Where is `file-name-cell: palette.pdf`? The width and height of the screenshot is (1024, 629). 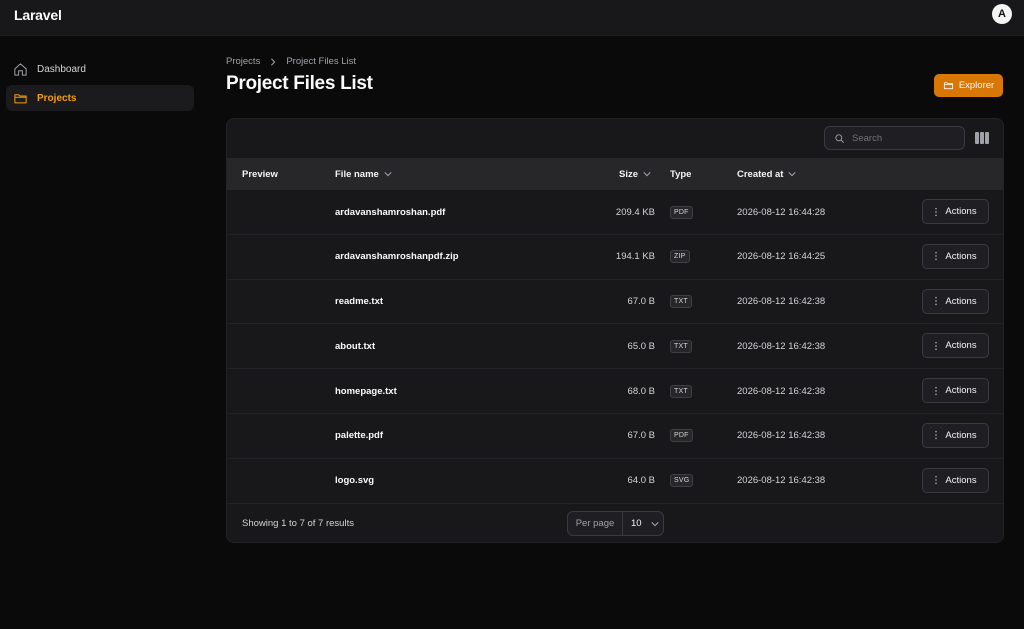 file-name-cell: palette.pdf is located at coordinates (359, 436).